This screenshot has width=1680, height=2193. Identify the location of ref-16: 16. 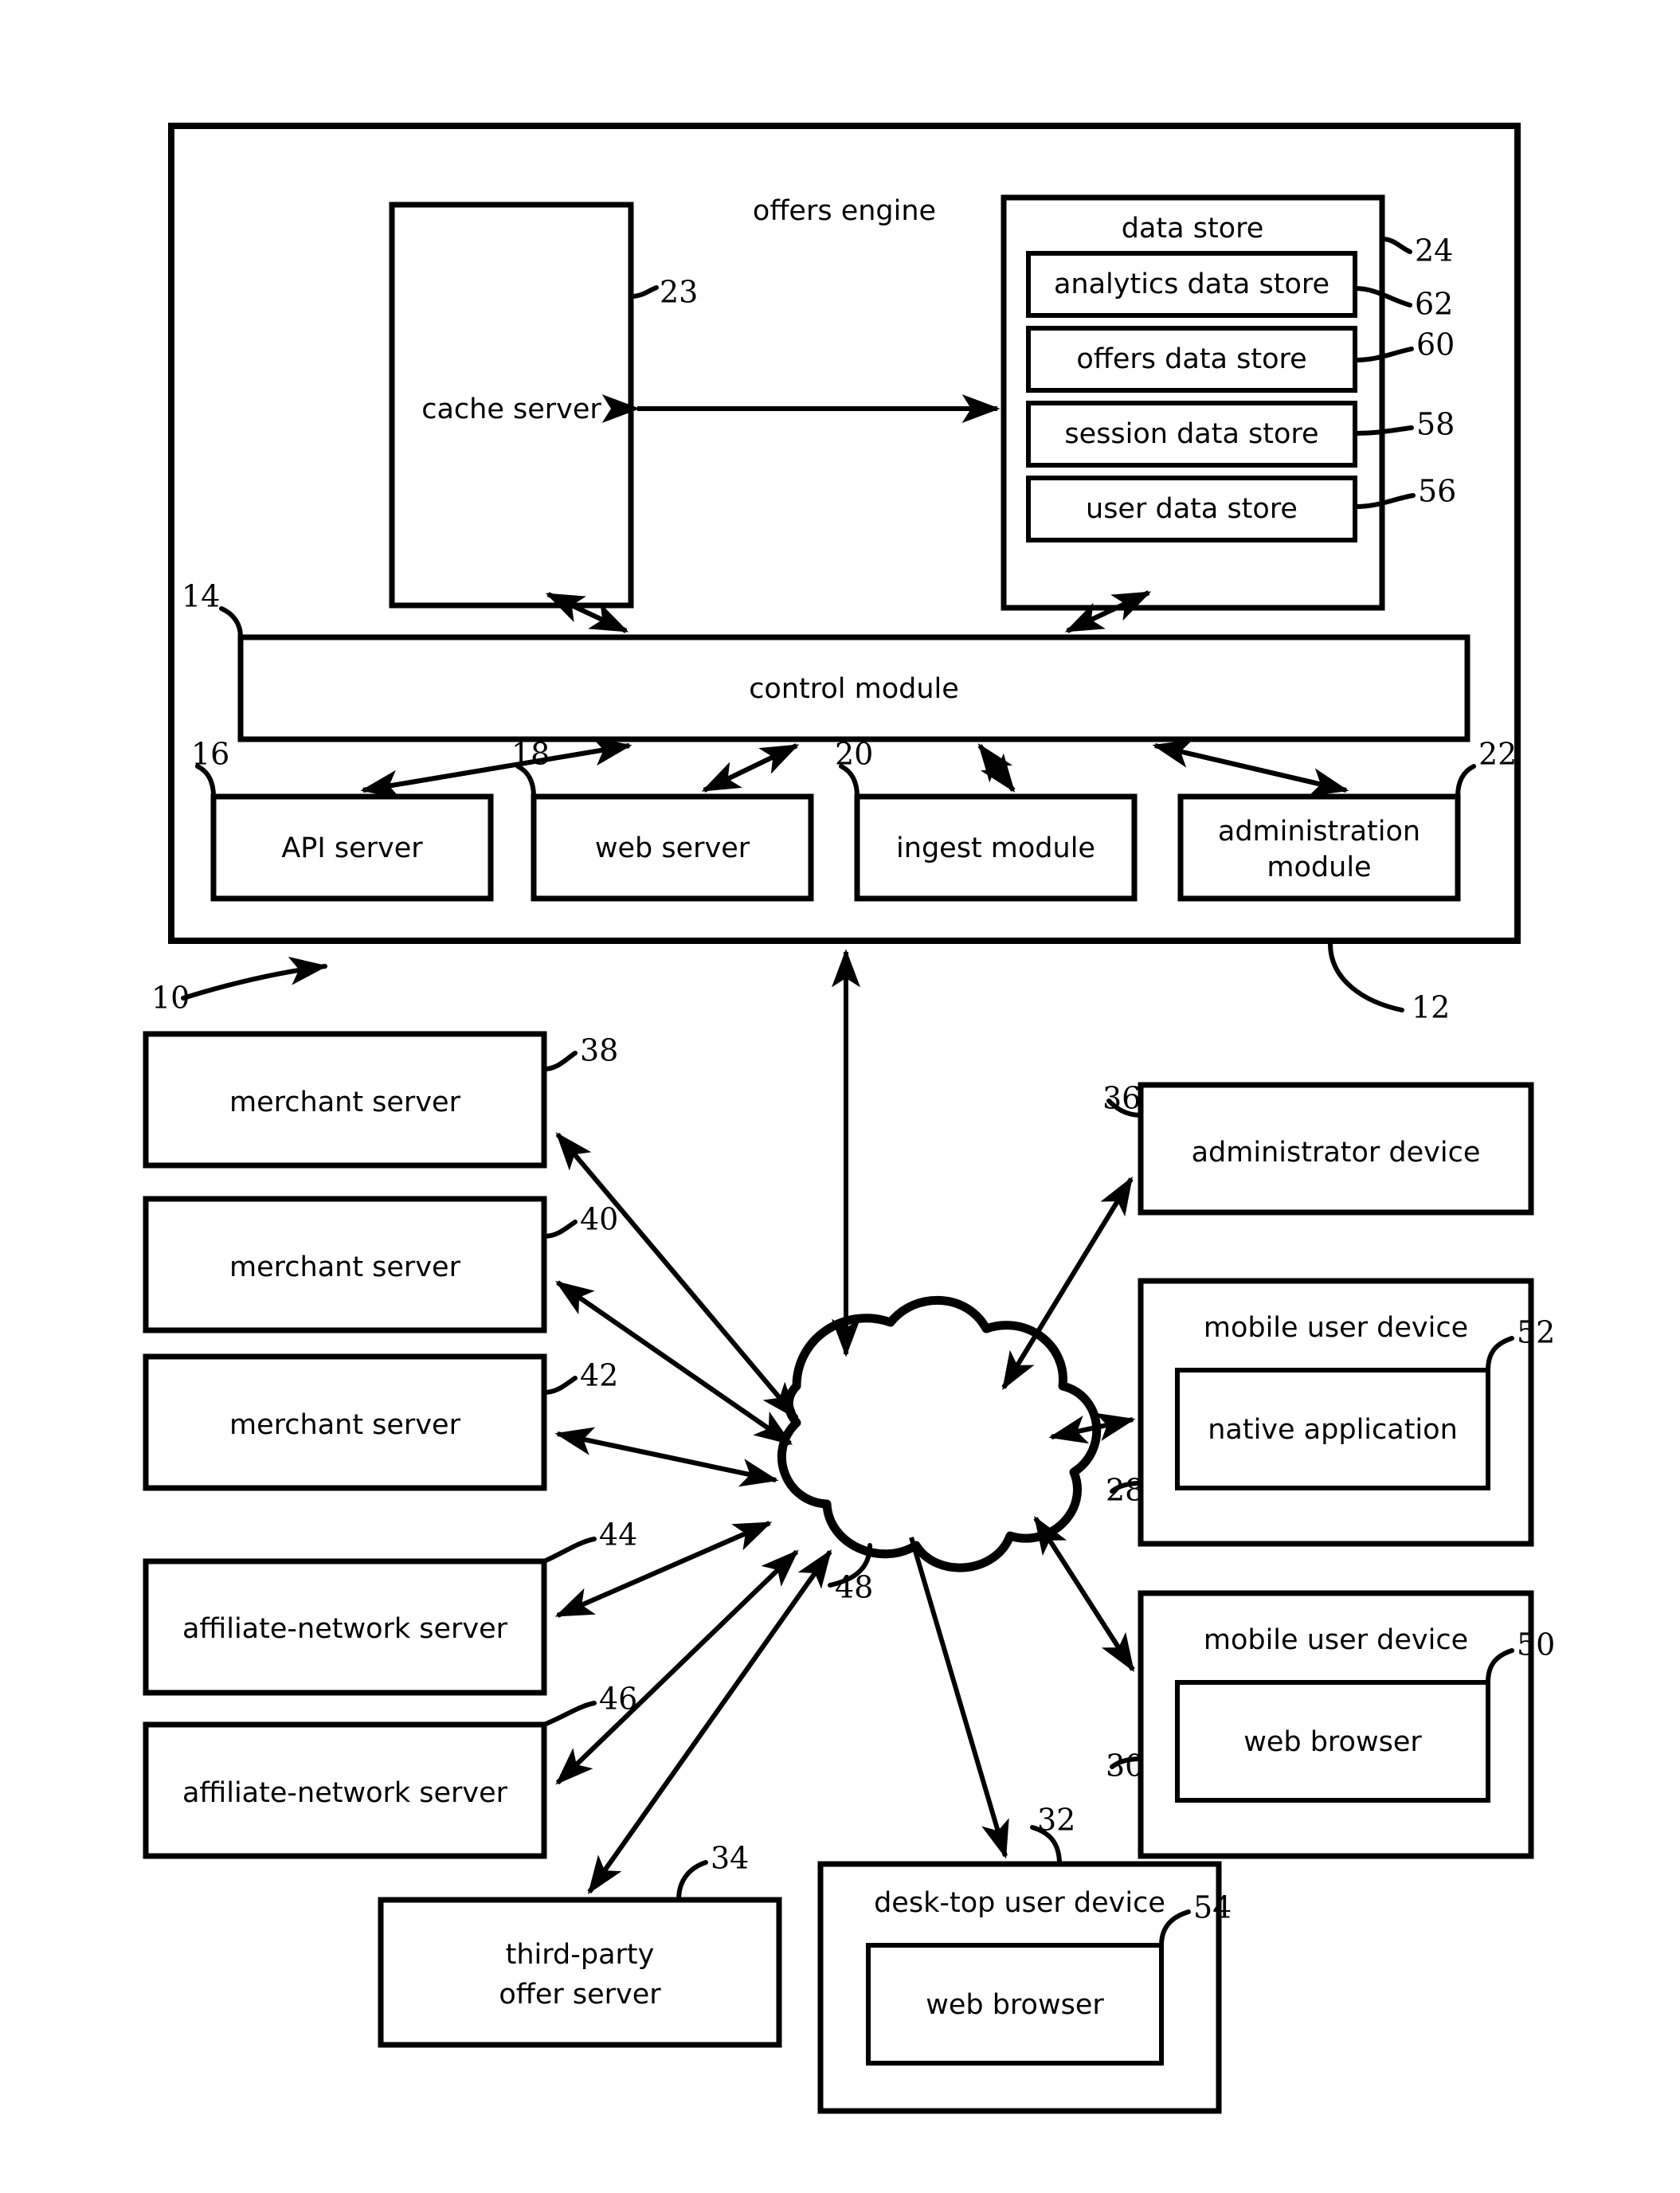
(210, 754).